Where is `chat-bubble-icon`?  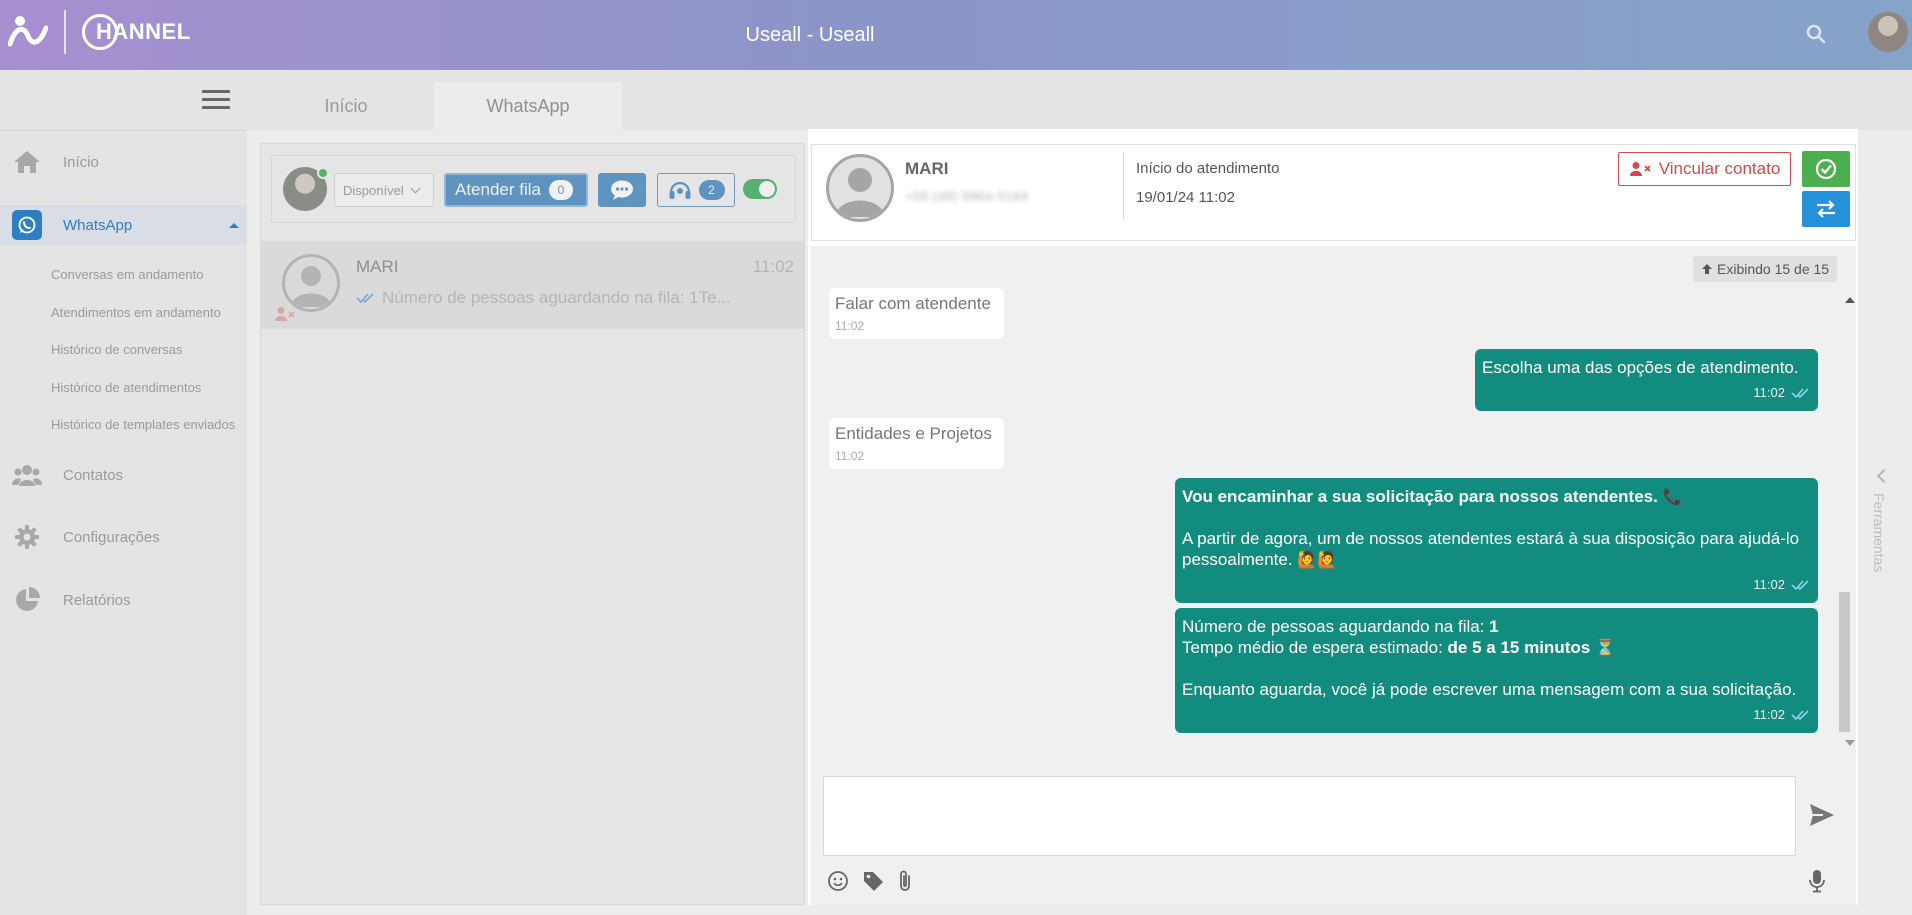 chat-bubble-icon is located at coordinates (622, 190).